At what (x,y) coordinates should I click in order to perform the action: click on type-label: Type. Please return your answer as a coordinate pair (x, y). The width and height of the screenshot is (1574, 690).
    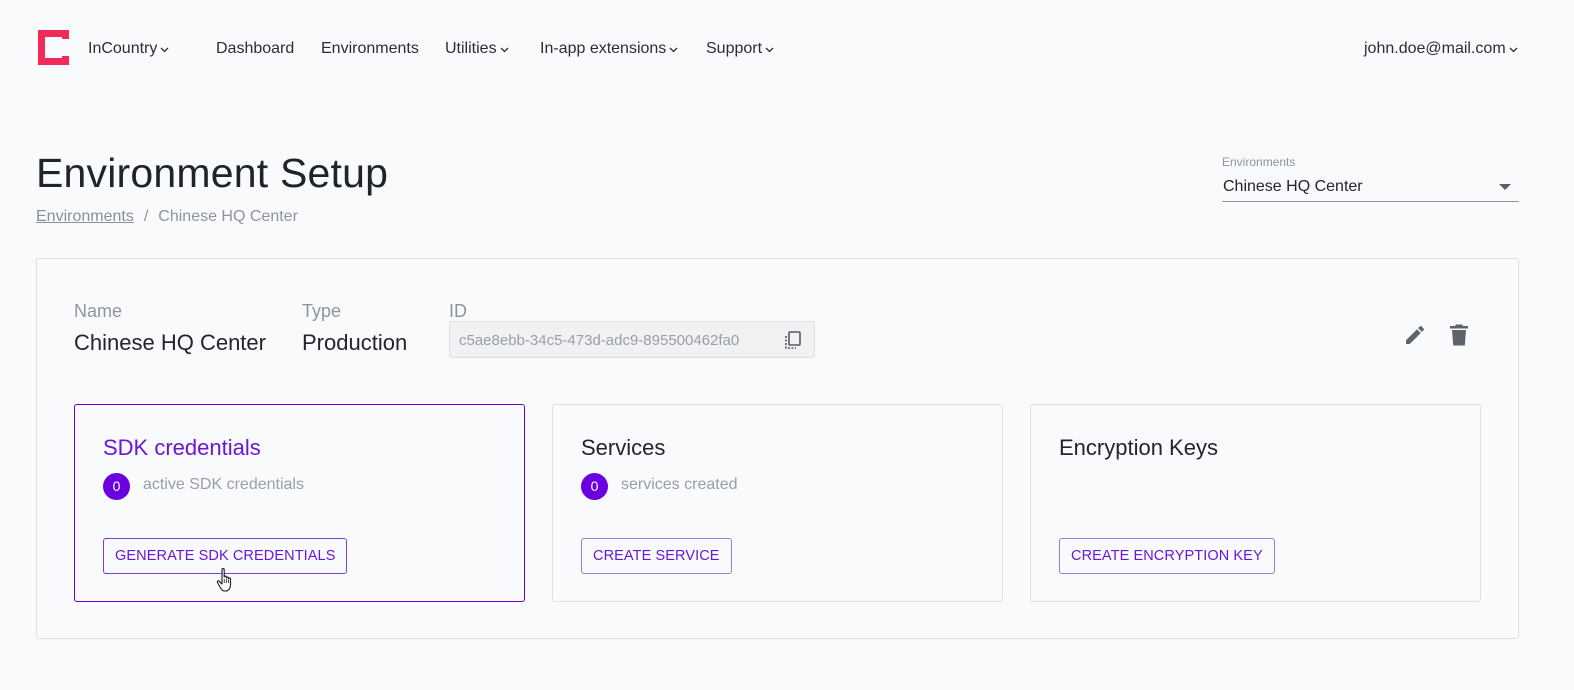
    Looking at the image, I should click on (322, 311).